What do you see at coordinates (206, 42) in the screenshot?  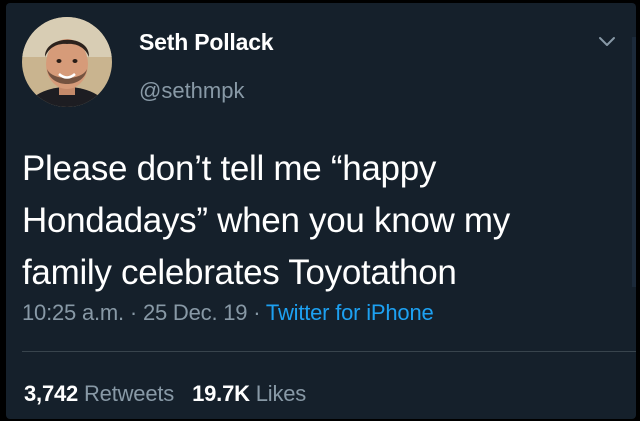 I see `display-name: Seth Pollack` at bounding box center [206, 42].